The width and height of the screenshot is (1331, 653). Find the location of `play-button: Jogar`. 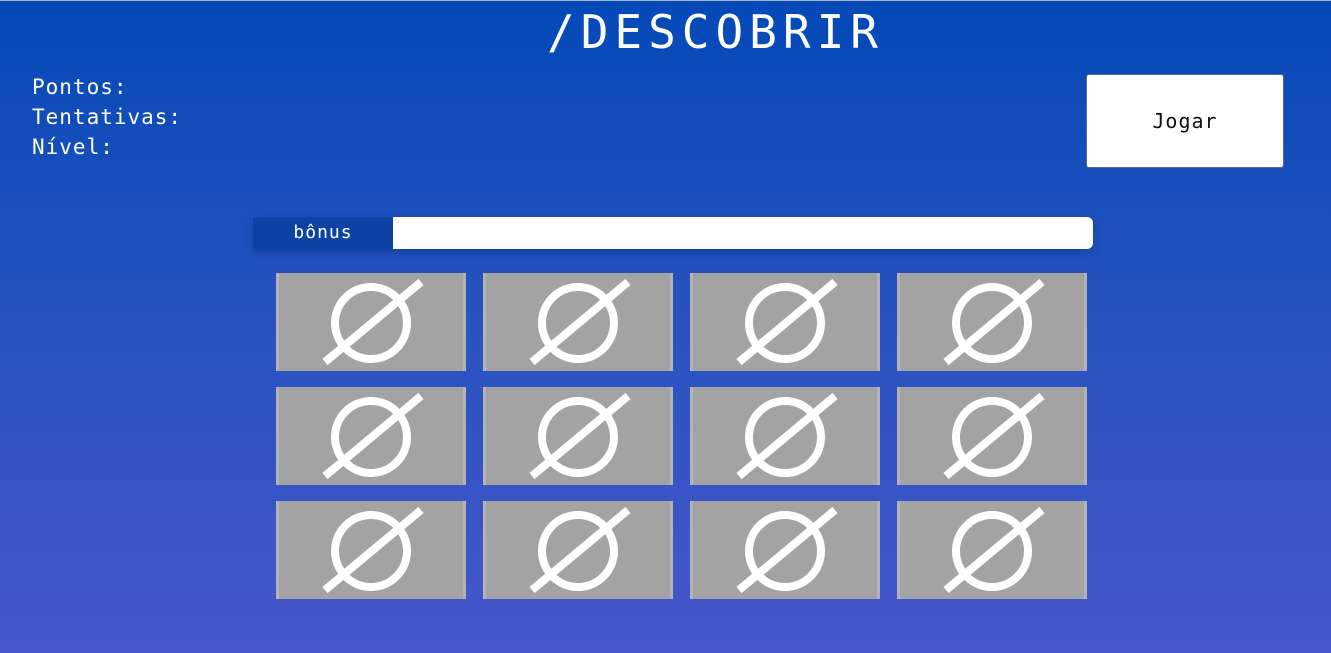

play-button: Jogar is located at coordinates (1185, 121).